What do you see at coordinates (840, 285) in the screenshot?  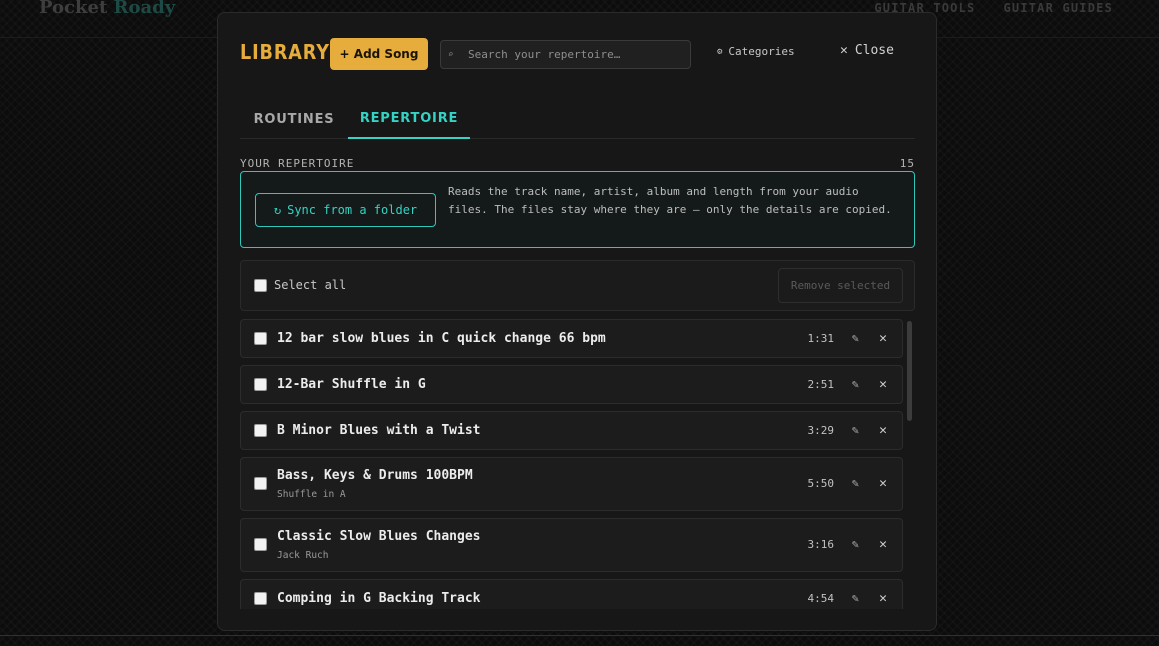 I see `remove-selected-button: Remove selected` at bounding box center [840, 285].